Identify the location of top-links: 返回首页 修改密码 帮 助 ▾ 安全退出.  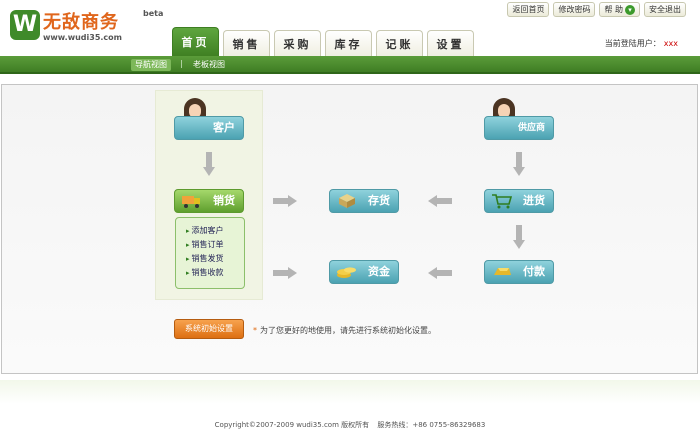
(596, 9).